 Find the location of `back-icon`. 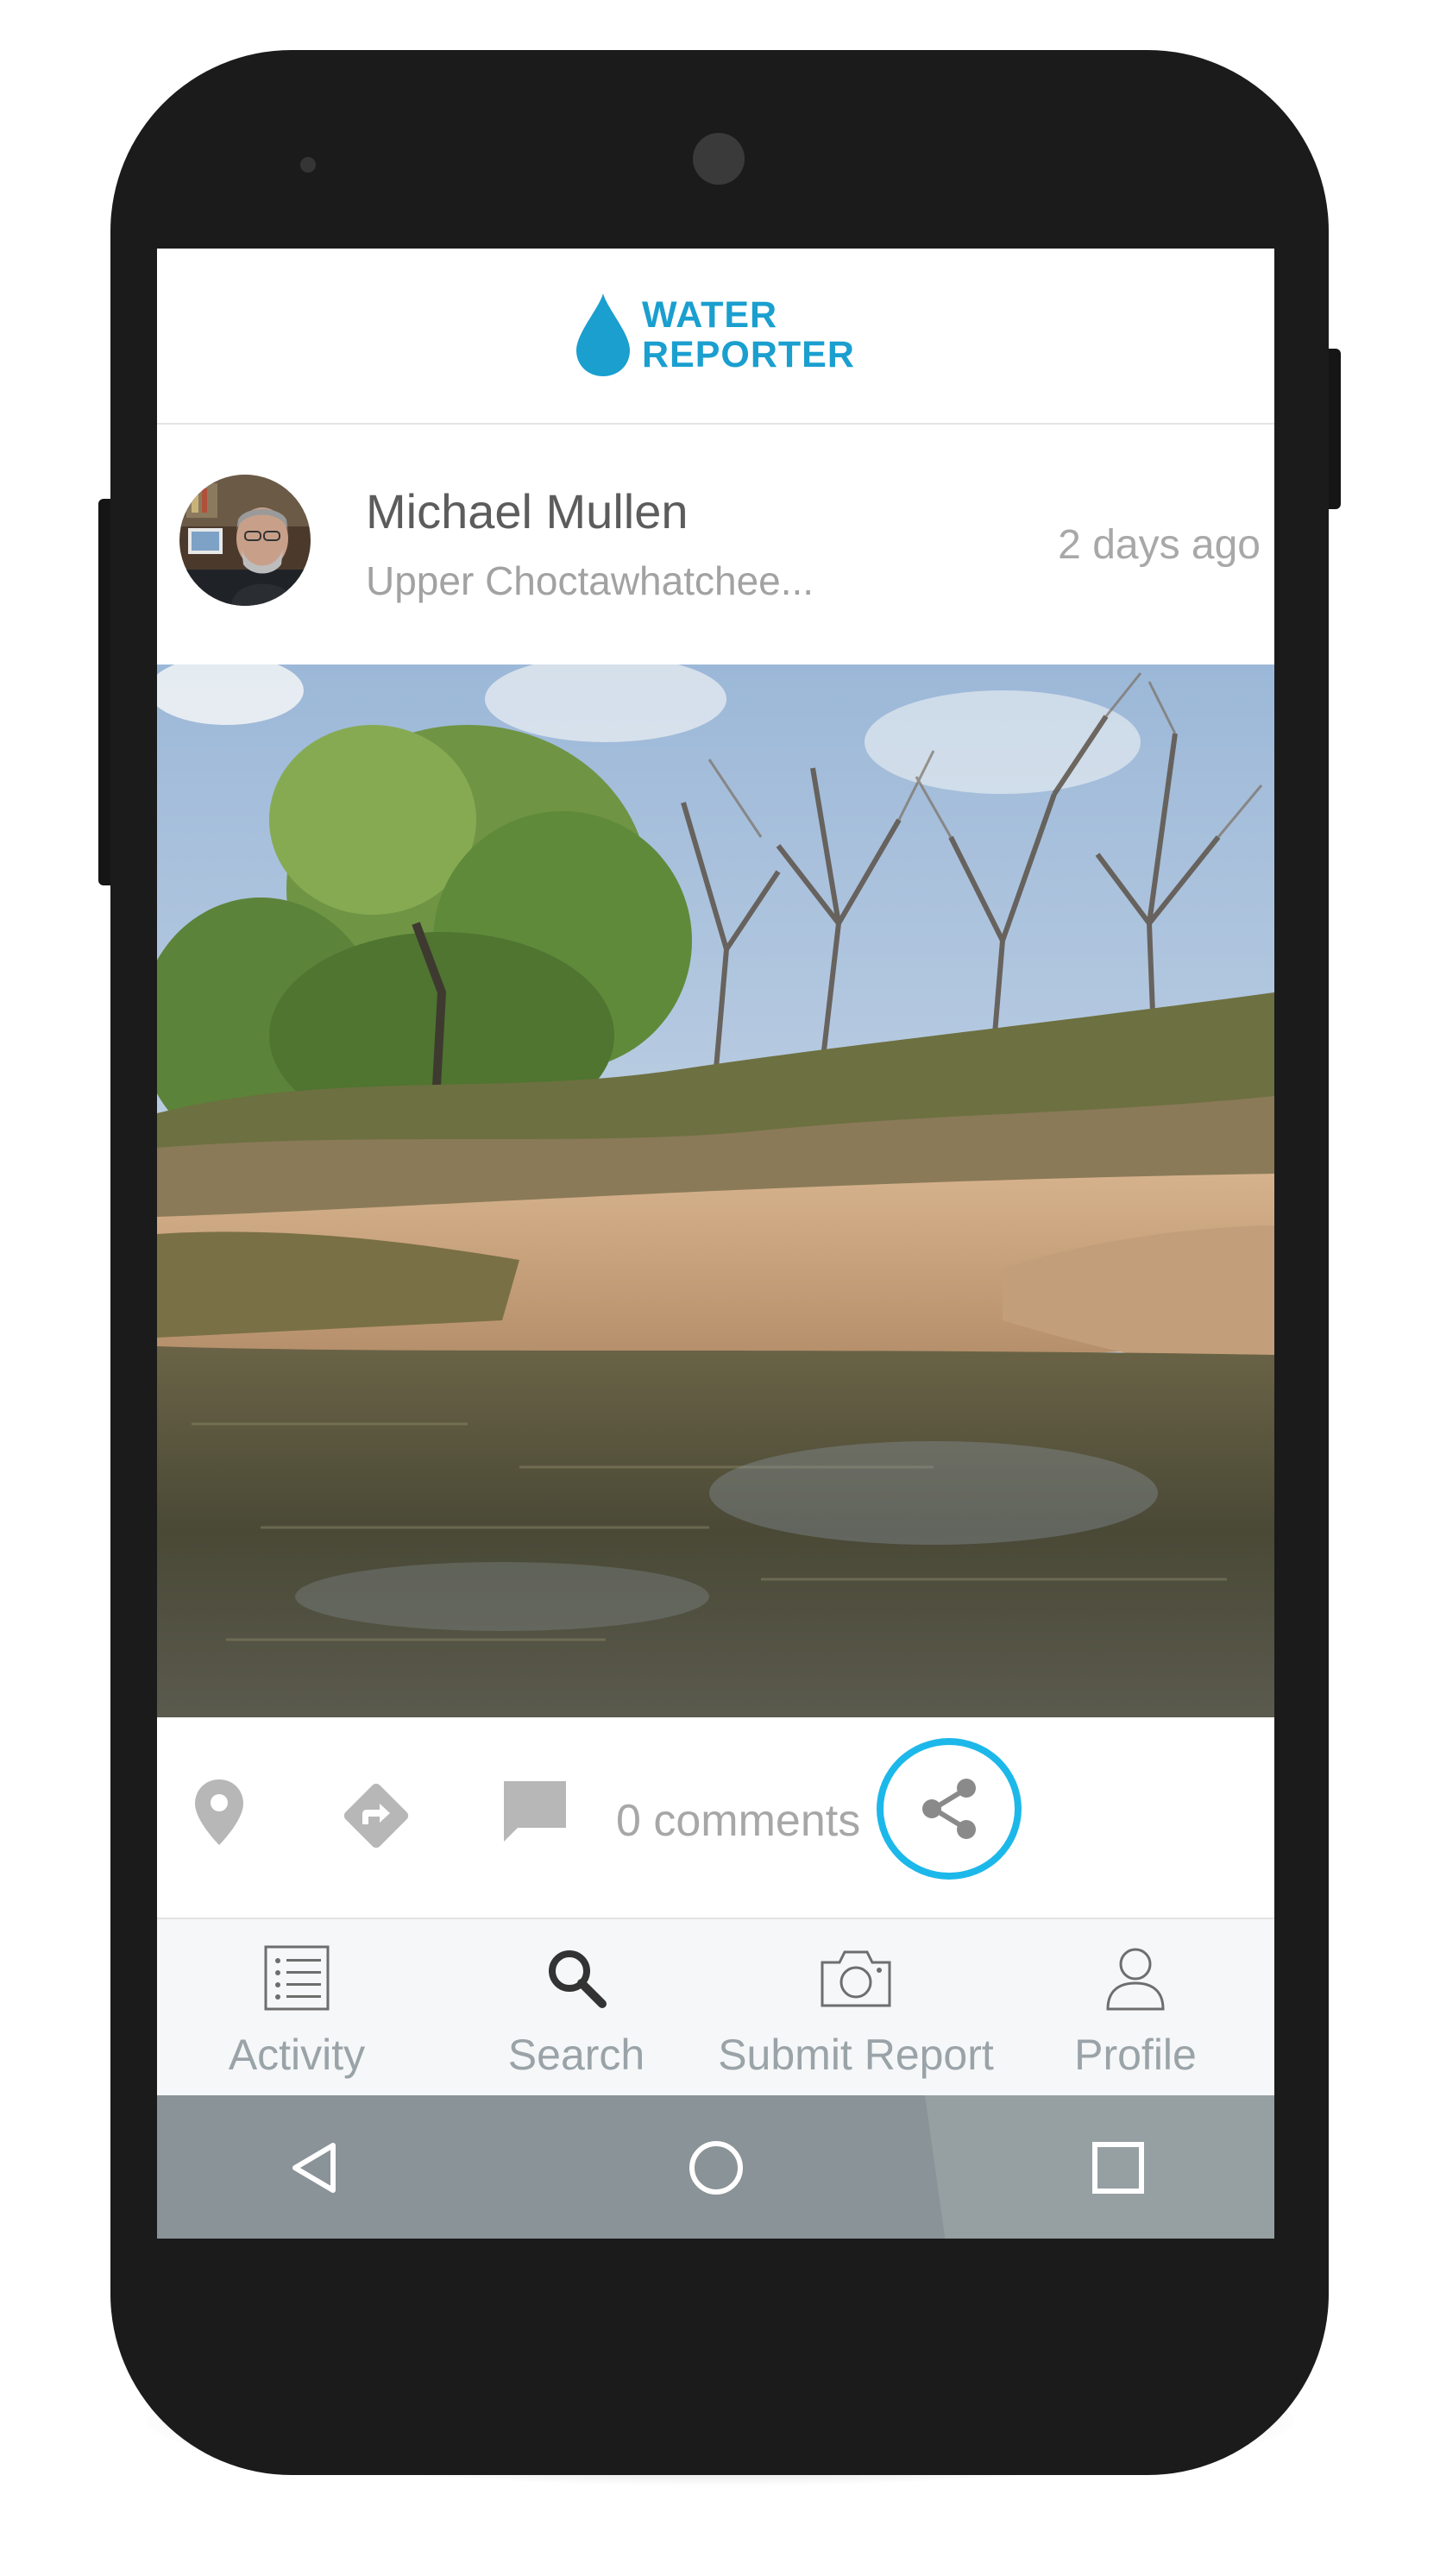

back-icon is located at coordinates (314, 2167).